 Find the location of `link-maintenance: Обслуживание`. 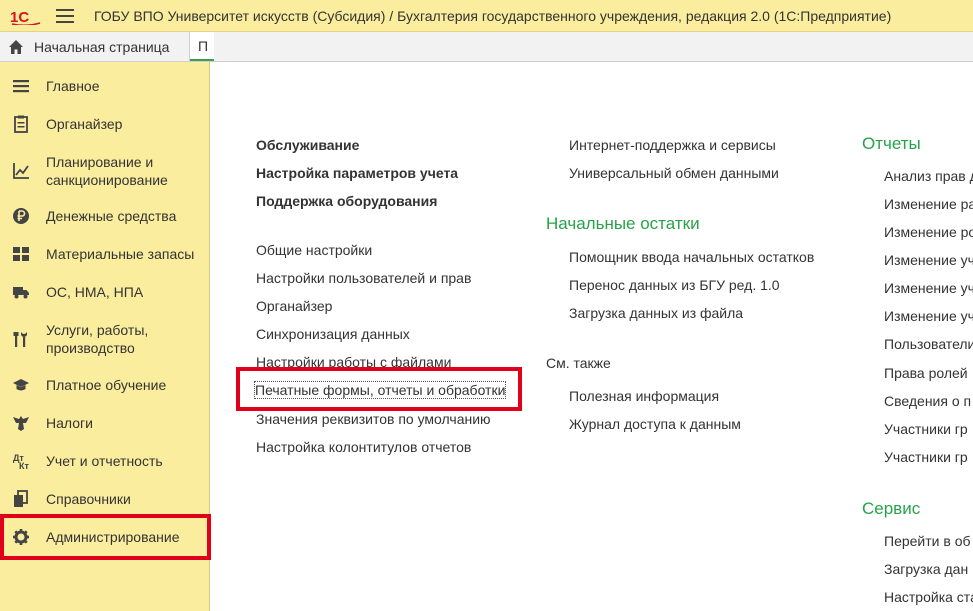

link-maintenance: Обслуживание is located at coordinates (307, 145).